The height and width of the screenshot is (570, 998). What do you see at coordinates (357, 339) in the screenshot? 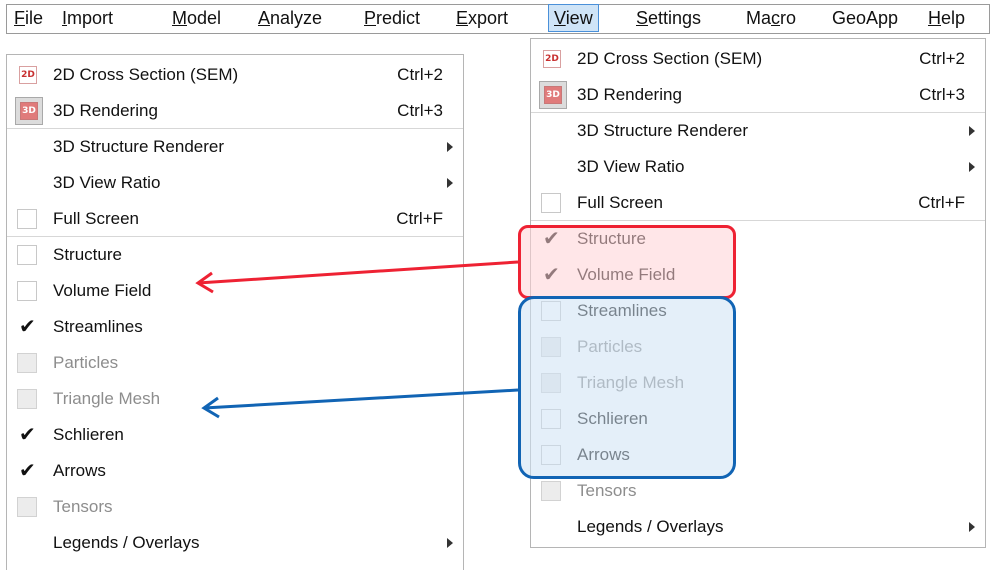
I see `connector-arrows` at bounding box center [357, 339].